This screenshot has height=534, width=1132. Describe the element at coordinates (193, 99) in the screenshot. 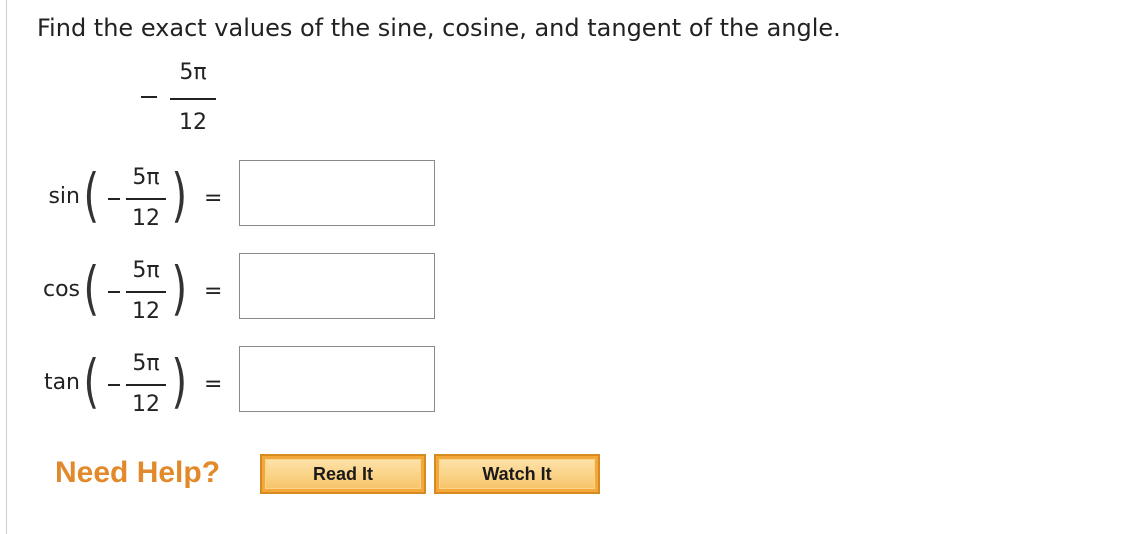

I see `angle-fraction-bar` at that location.